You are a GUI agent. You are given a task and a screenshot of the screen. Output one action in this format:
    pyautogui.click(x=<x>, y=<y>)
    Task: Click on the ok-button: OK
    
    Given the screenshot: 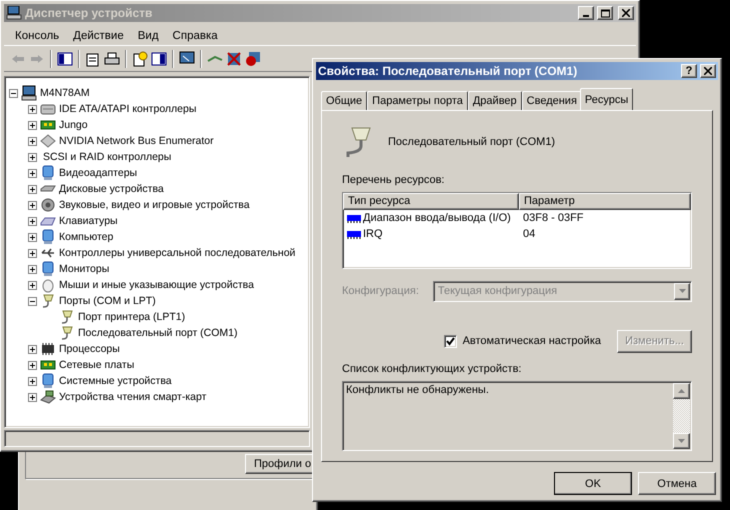 What is the action you would take?
    pyautogui.click(x=593, y=483)
    